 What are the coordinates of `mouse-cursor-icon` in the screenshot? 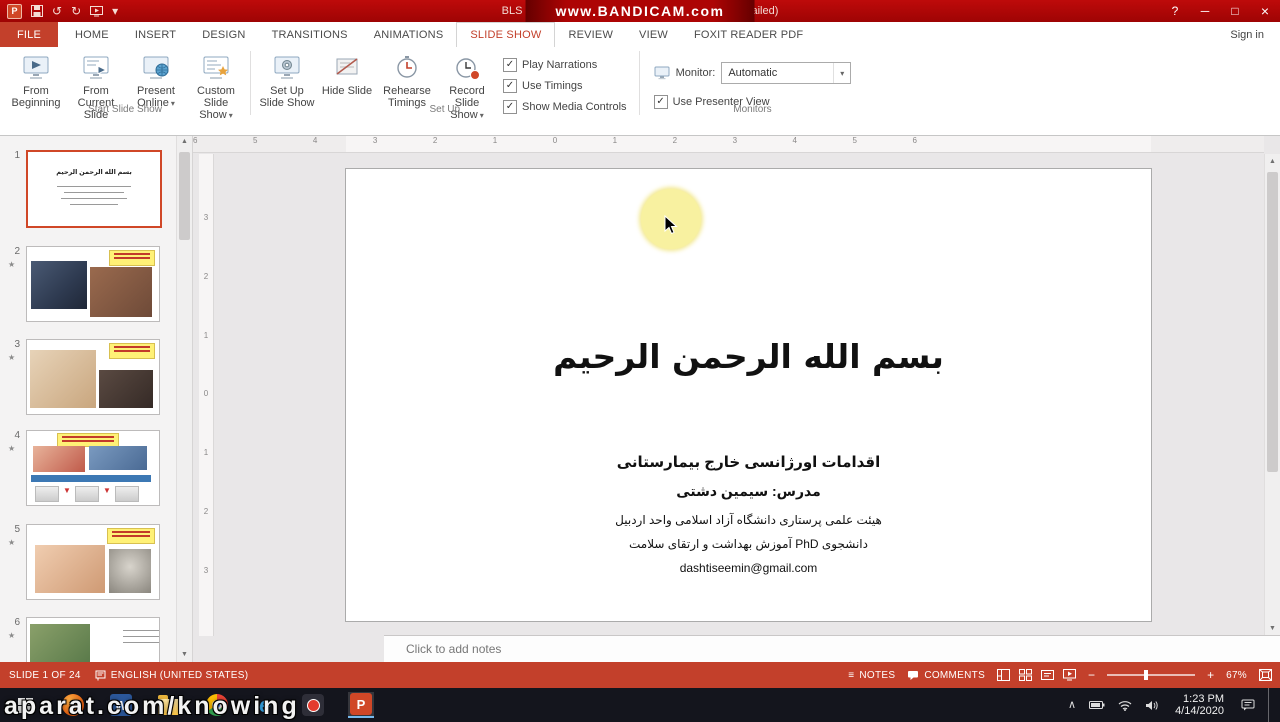 It's located at (671, 225).